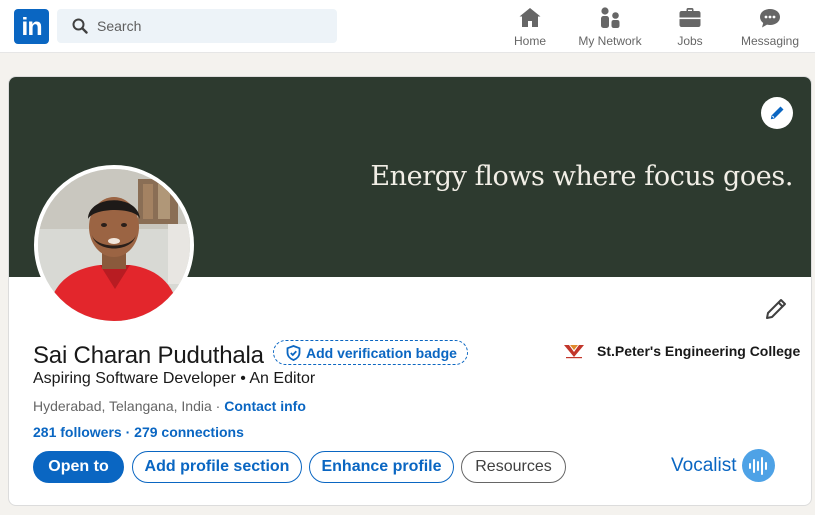 The height and width of the screenshot is (515, 815). Describe the element at coordinates (770, 41) in the screenshot. I see `nav-messaging-label: Messaging` at that location.